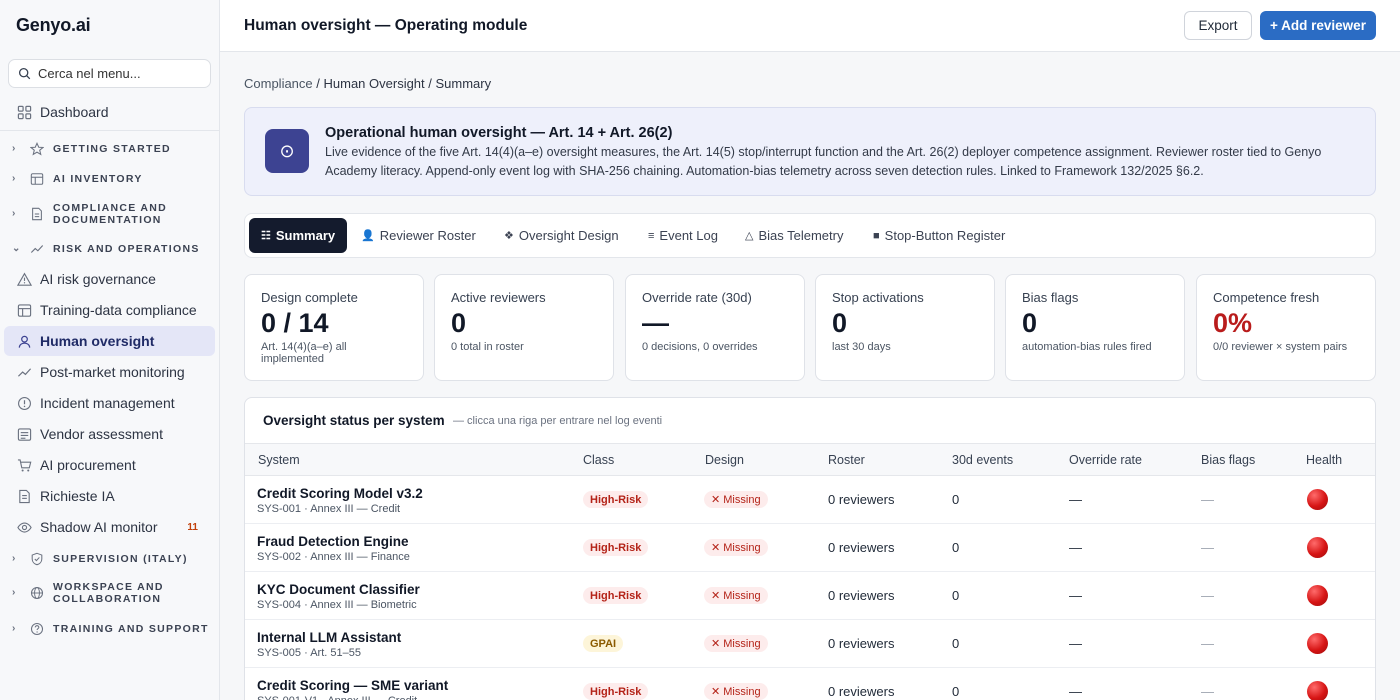 This screenshot has width=1400, height=700. Describe the element at coordinates (109, 559) in the screenshot. I see `section-supervision: › SUPERVISION (ITALY)` at that location.